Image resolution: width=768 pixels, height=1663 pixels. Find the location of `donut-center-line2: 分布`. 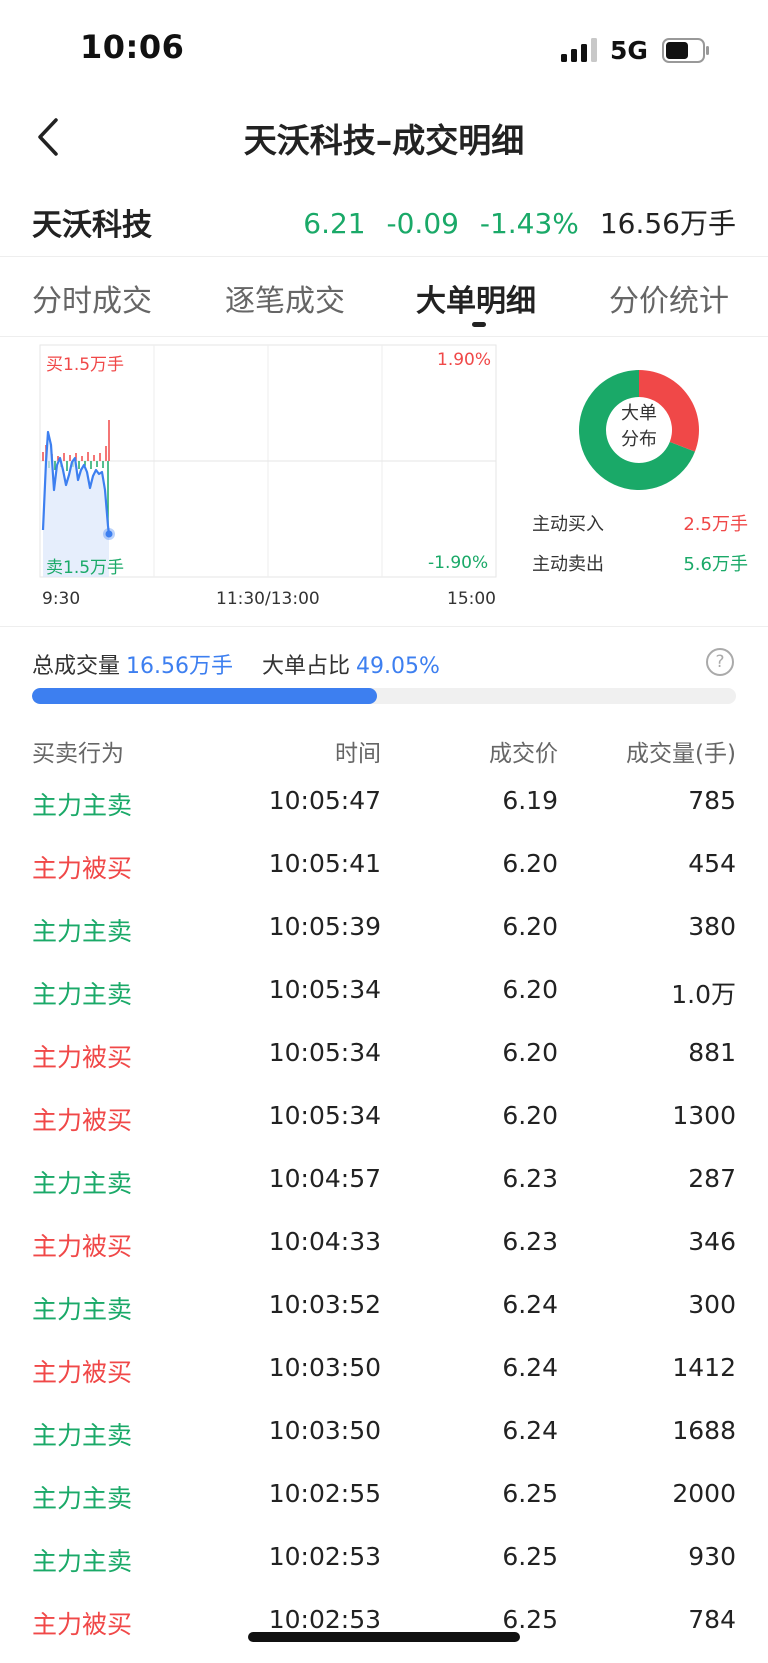

donut-center-line2: 分布 is located at coordinates (639, 439).